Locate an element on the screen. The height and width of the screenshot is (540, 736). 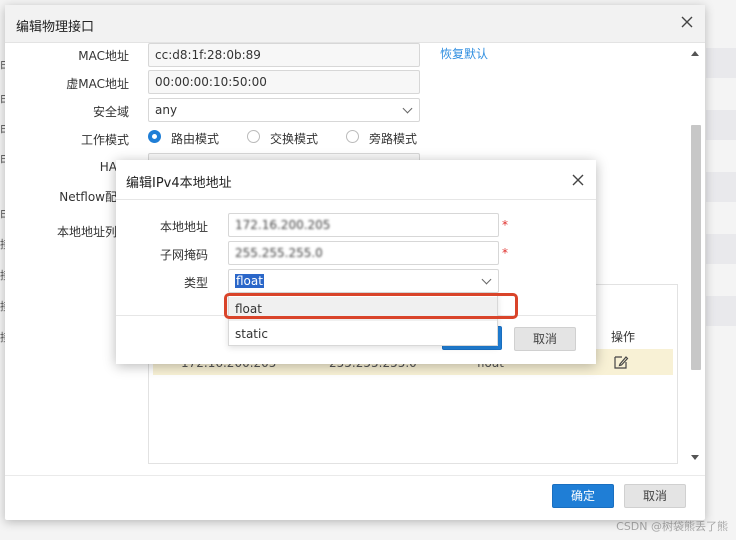
operation-column-header: 操作 is located at coordinates (623, 337).